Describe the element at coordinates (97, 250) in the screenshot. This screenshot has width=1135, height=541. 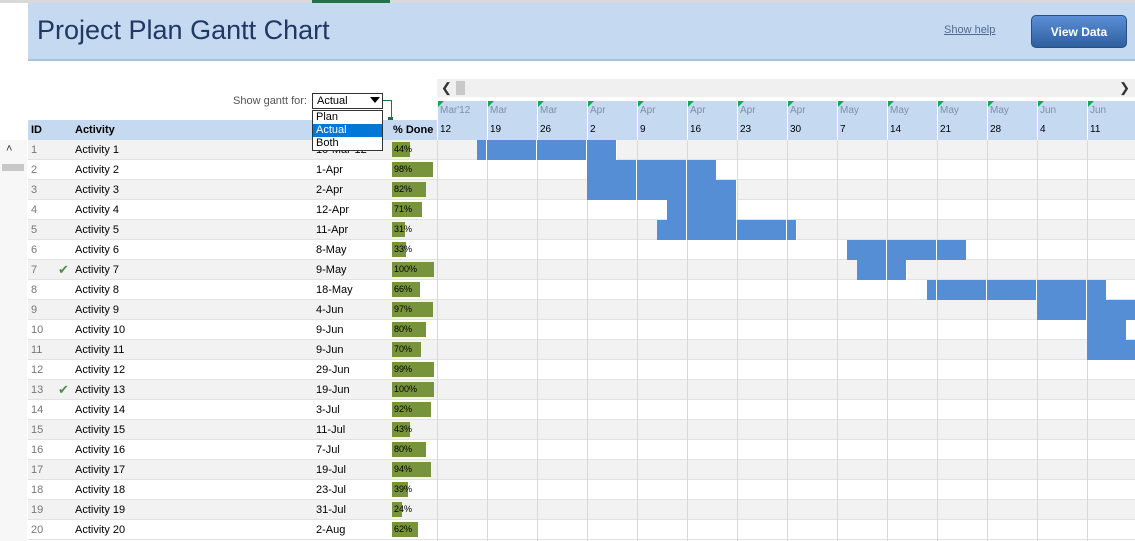
I see `task-activity: Activity 6` at that location.